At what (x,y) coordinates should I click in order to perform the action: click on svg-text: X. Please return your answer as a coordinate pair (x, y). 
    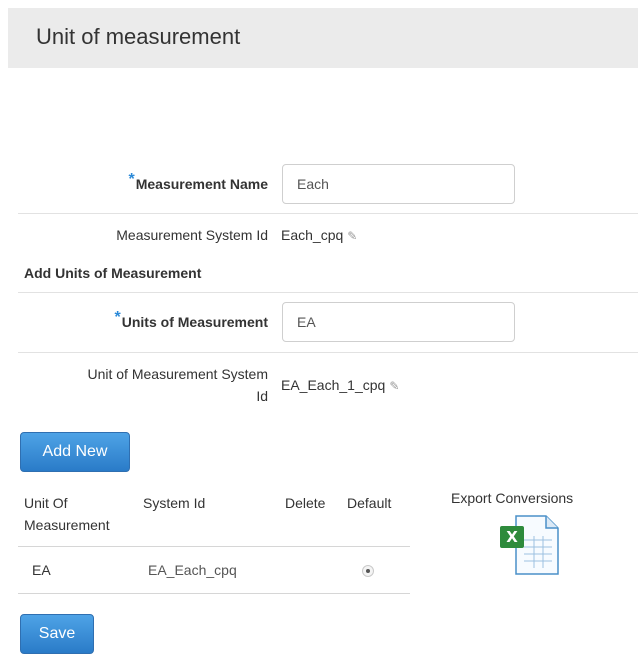
    Looking at the image, I should click on (512, 537).